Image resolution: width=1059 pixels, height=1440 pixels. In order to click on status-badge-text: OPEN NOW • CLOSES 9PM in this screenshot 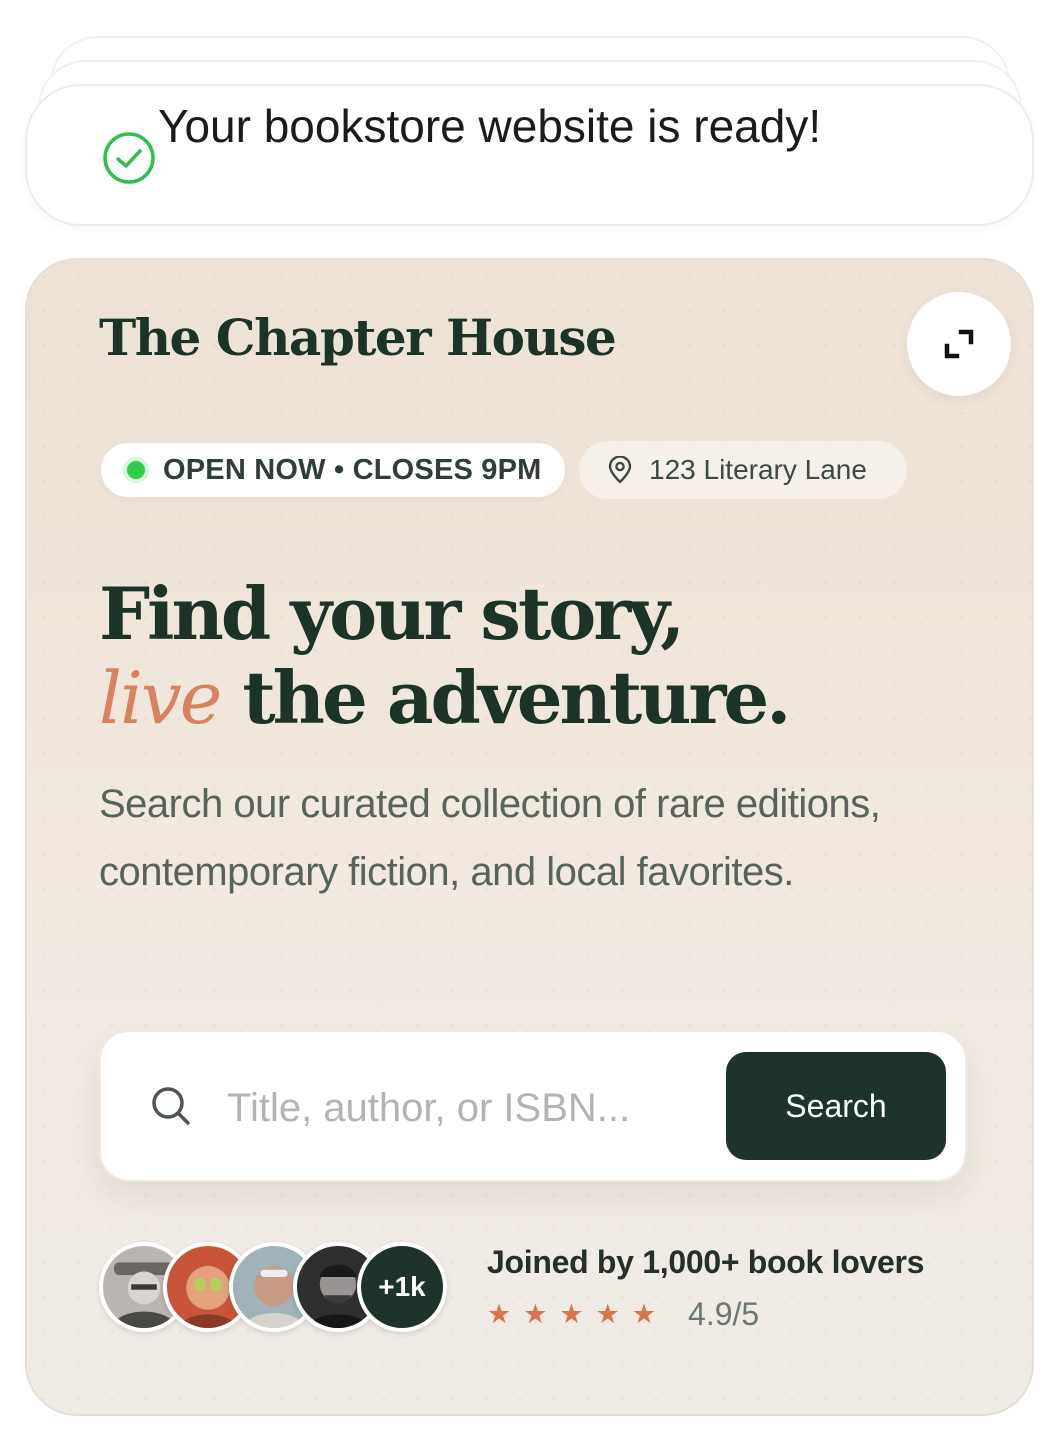, I will do `click(352, 469)`.